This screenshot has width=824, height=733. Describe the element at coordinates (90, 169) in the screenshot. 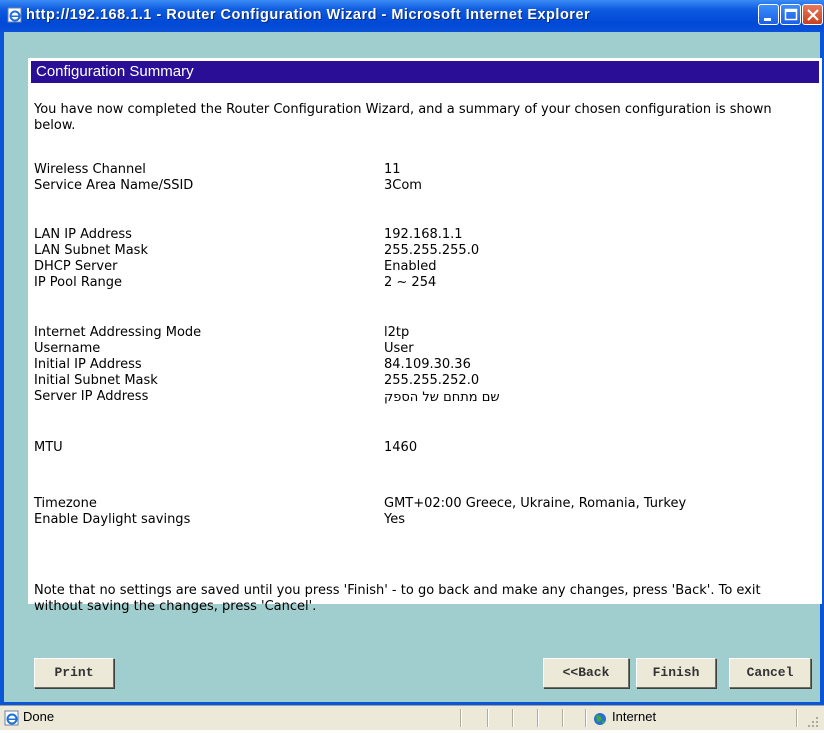

I see `wireless-channel-label: Wireless Channel` at that location.